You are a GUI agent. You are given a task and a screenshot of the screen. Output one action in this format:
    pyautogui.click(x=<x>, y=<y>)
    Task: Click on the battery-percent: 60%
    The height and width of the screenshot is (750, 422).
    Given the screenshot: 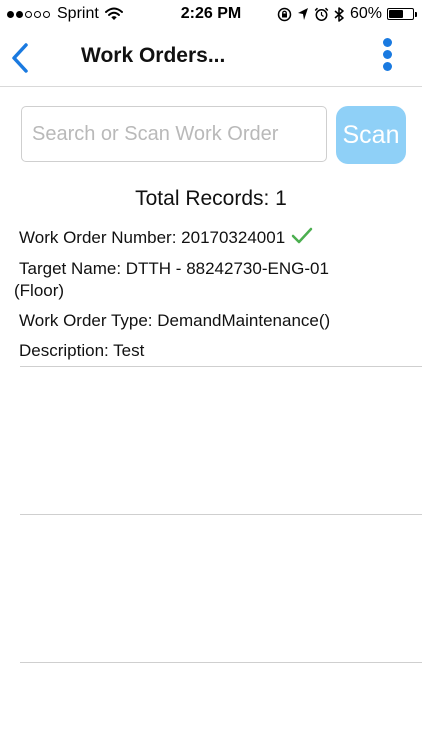 What is the action you would take?
    pyautogui.click(x=365, y=13)
    